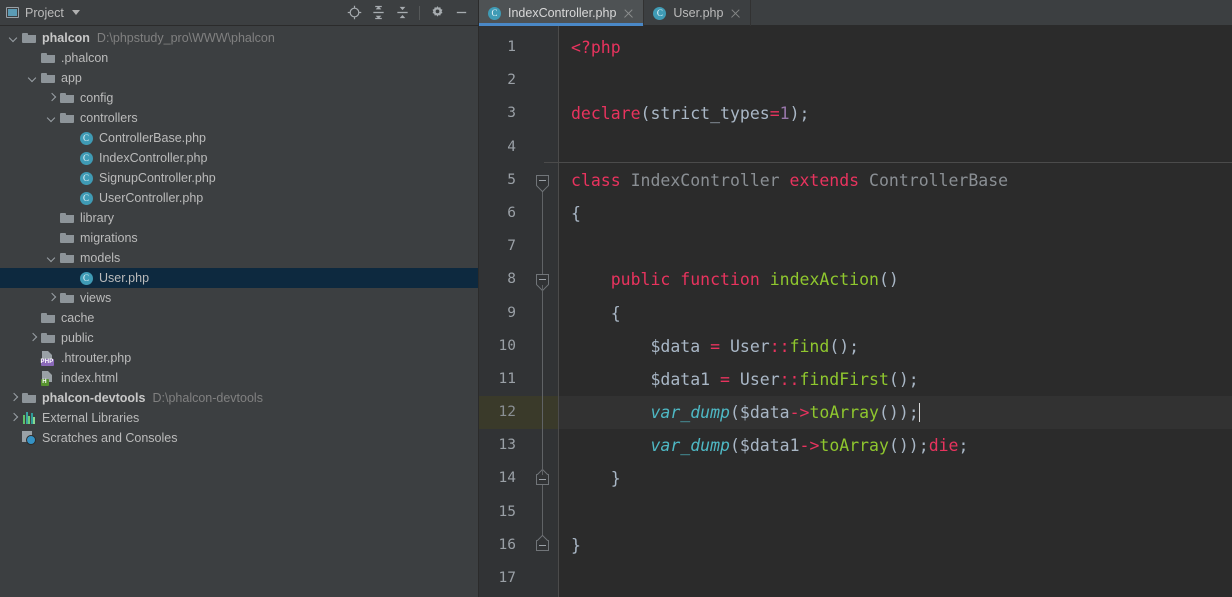 Image resolution: width=1232 pixels, height=597 pixels. Describe the element at coordinates (844, 346) in the screenshot. I see `code-token: ();` at that location.